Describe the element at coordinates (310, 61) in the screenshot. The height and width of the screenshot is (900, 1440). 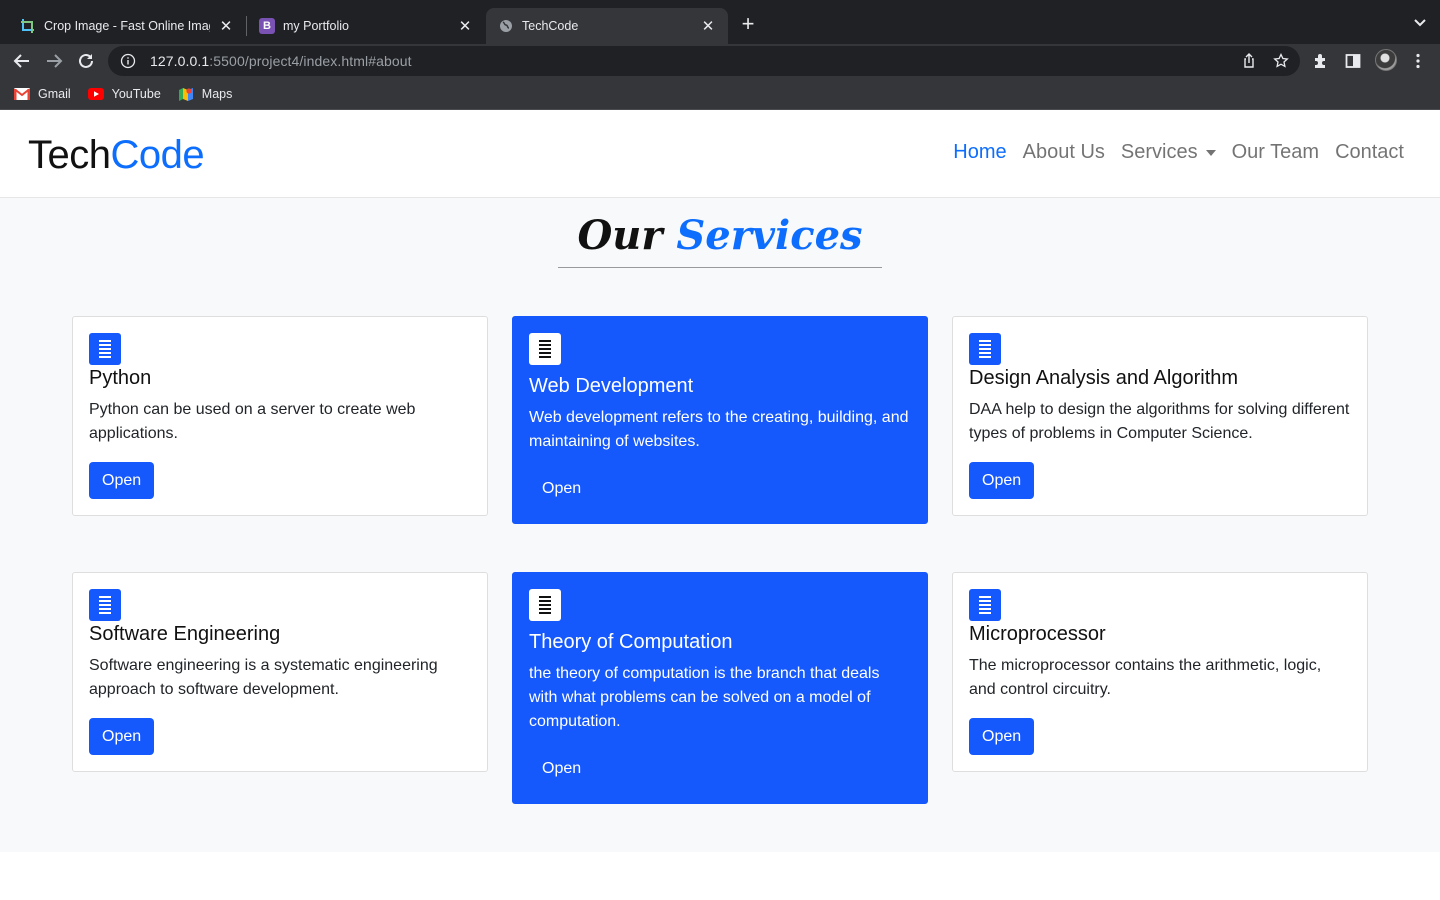
I see `url-path: :5500/project4/index.html#about` at that location.